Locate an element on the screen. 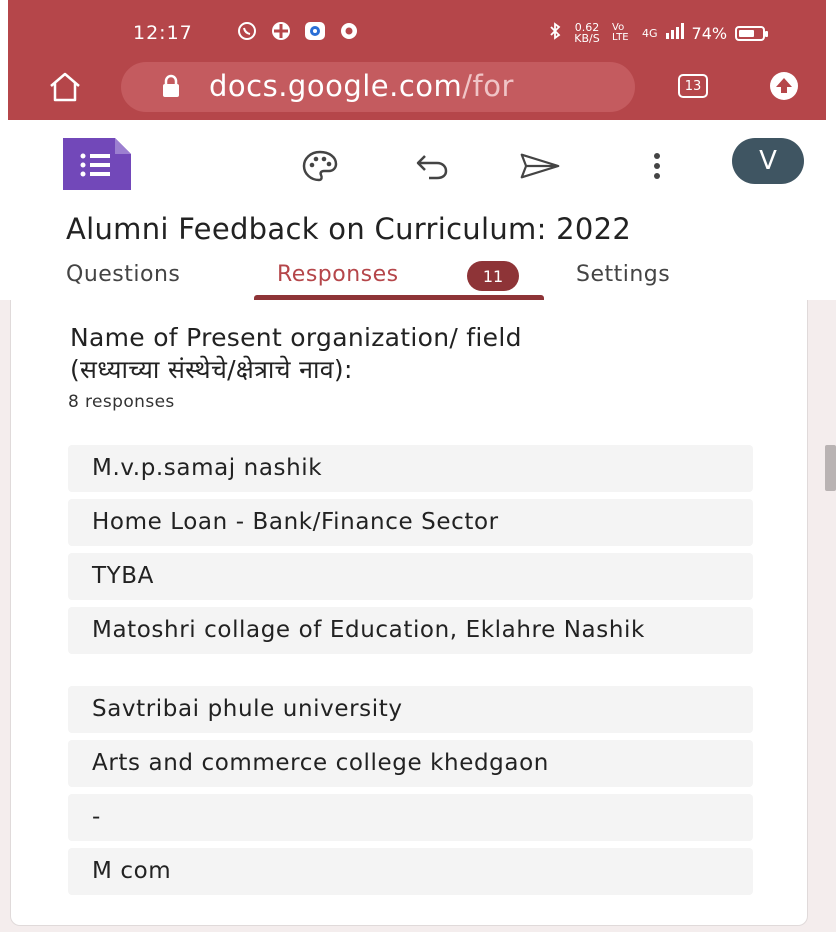 The height and width of the screenshot is (932, 836). response-item: TYBA is located at coordinates (410, 576).